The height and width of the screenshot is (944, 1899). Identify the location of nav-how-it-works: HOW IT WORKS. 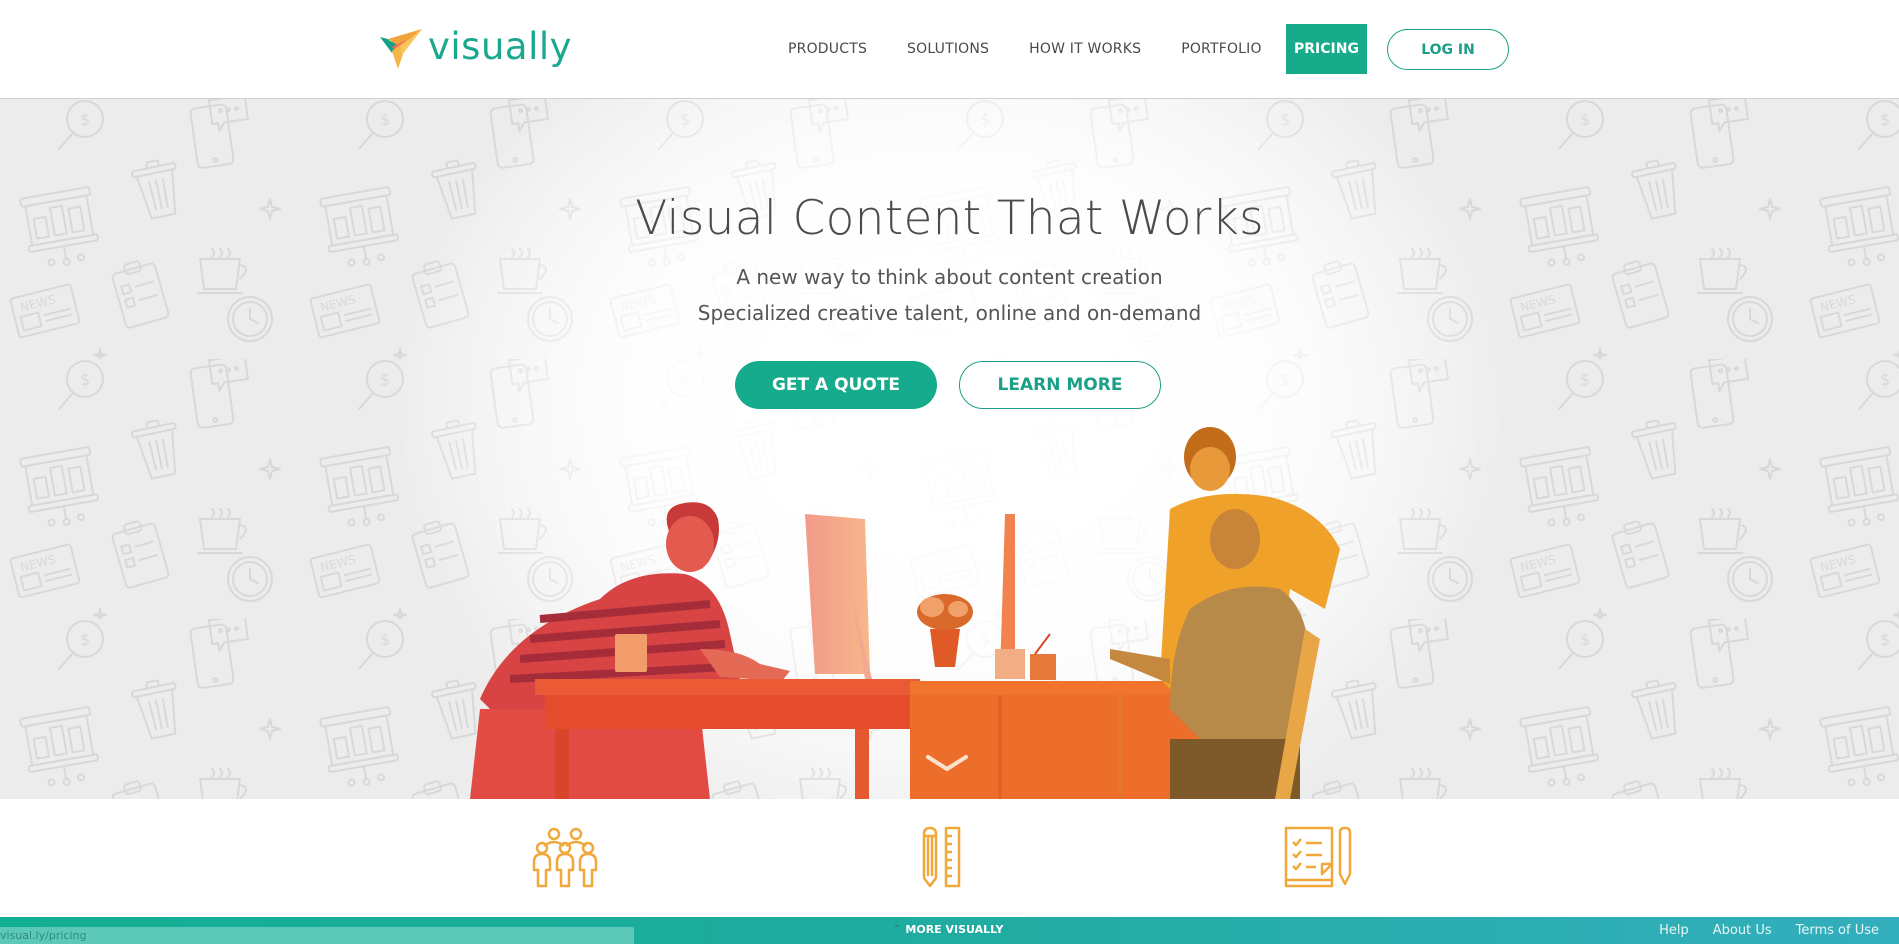
(1085, 49).